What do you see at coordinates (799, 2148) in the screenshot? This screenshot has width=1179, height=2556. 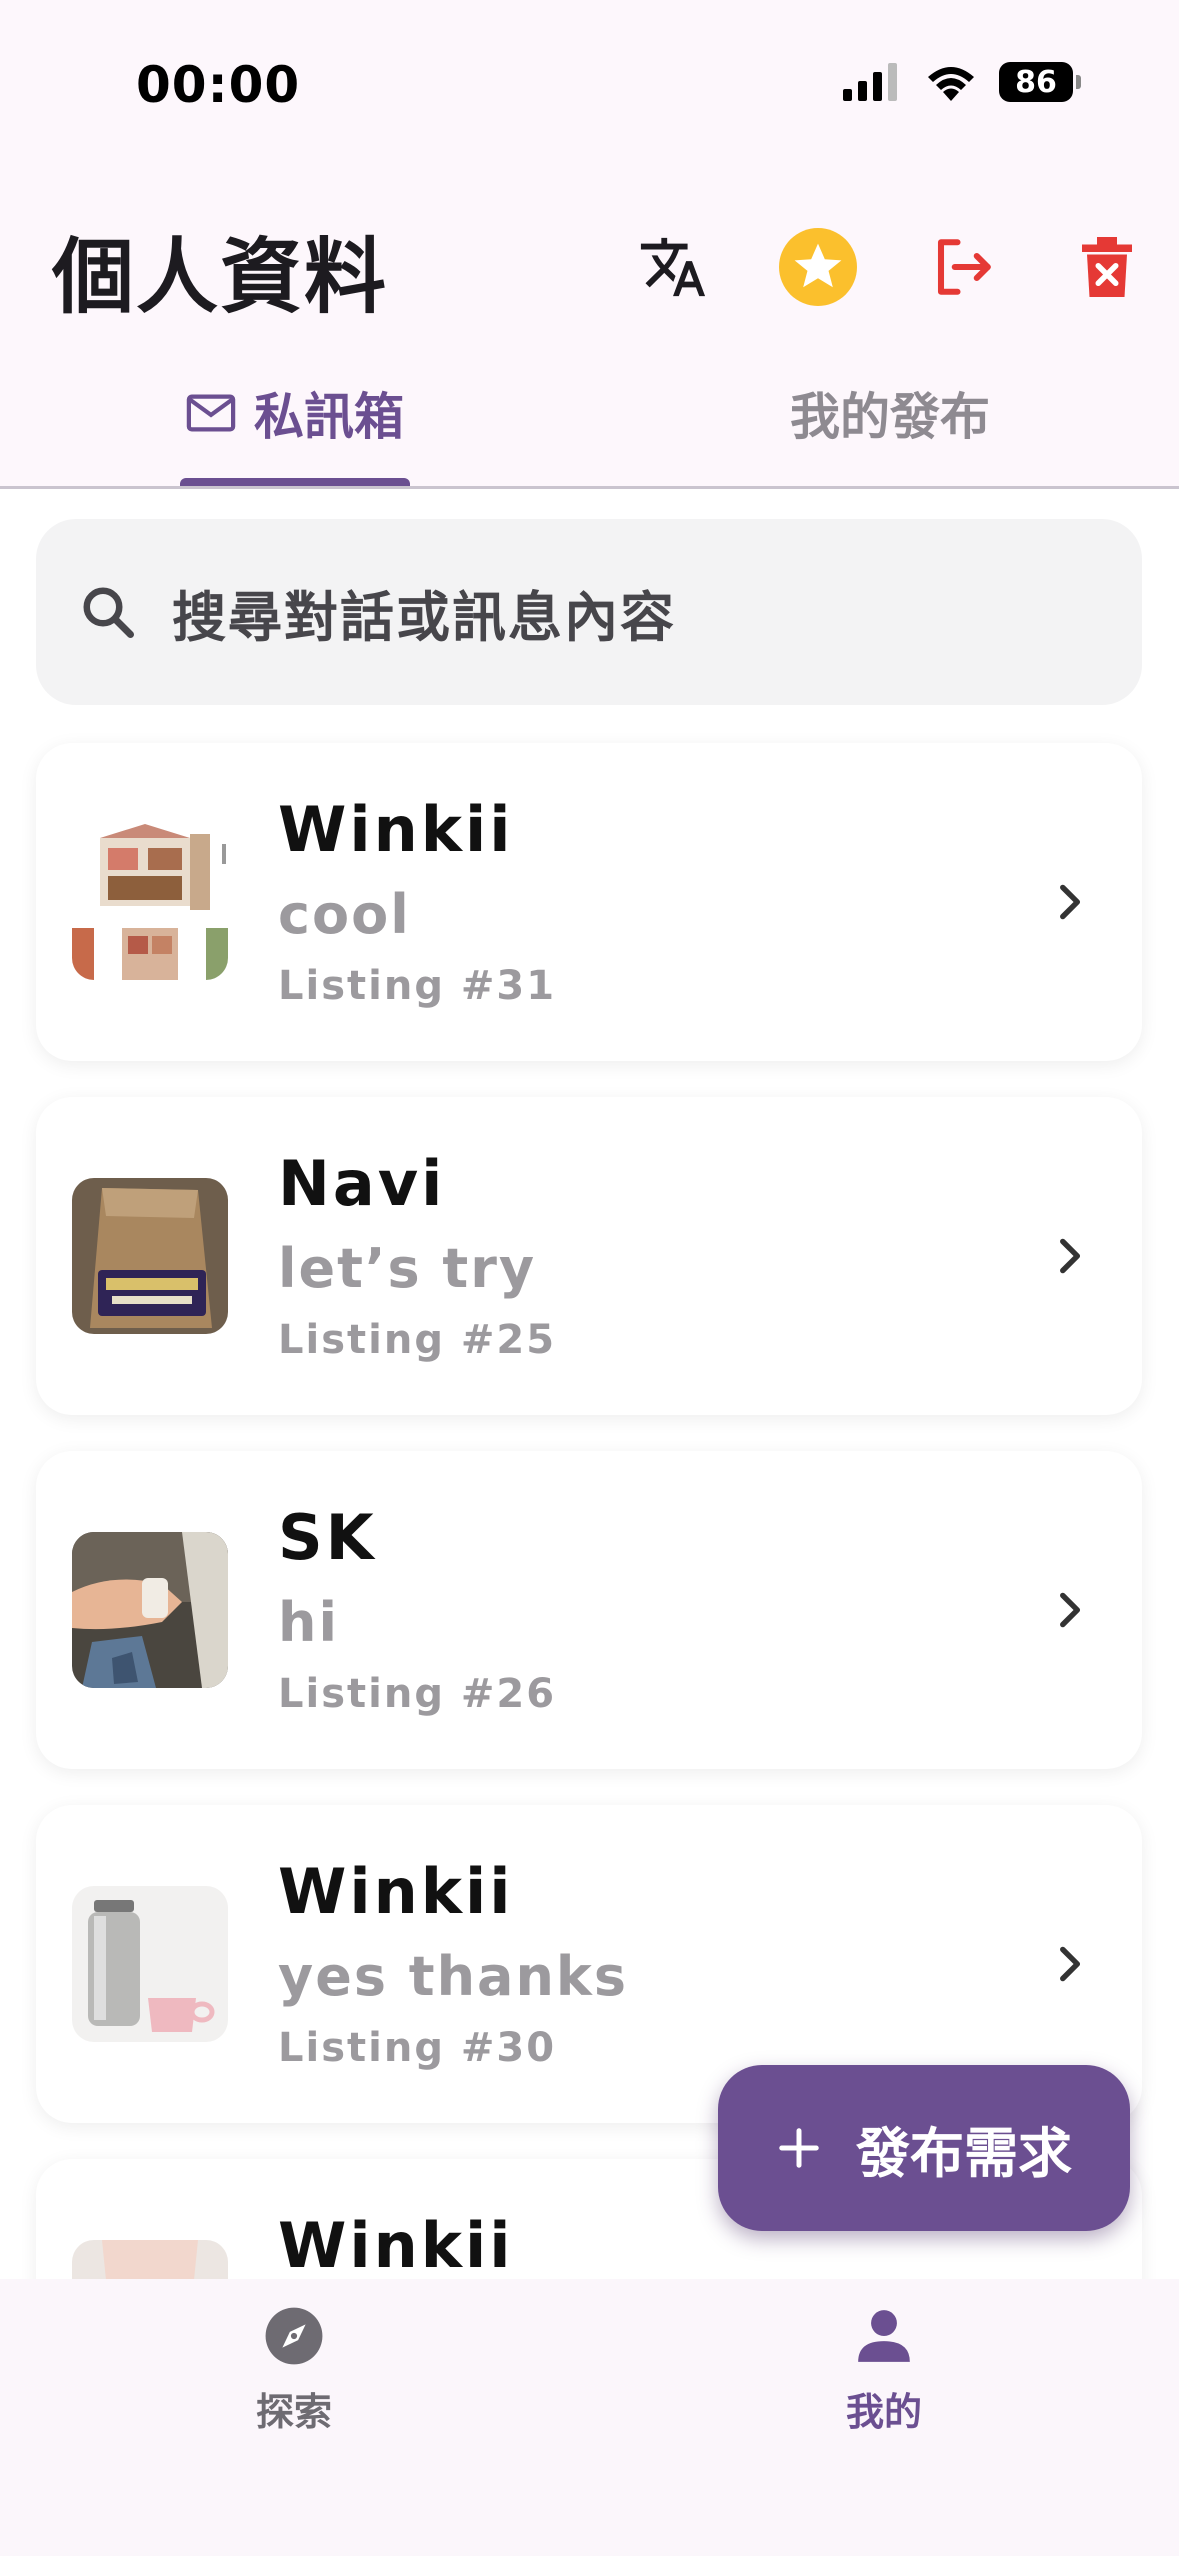 I see `plus-icon` at bounding box center [799, 2148].